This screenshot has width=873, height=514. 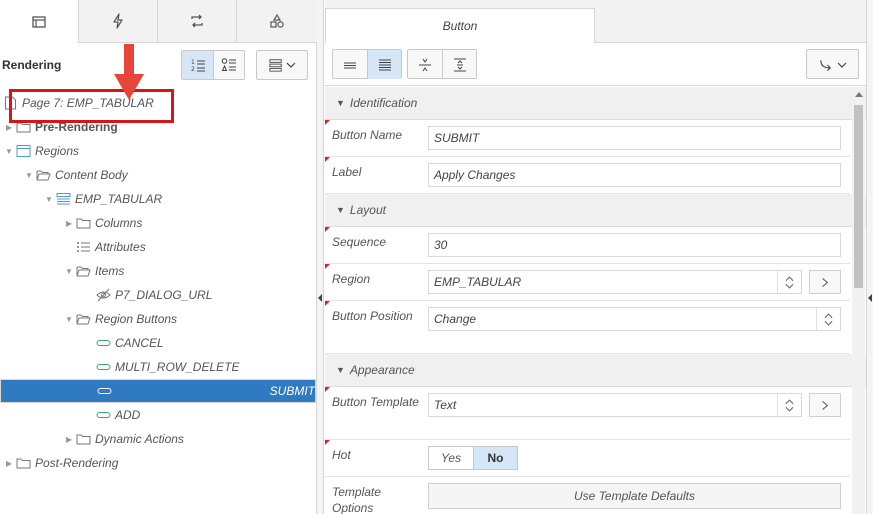 I want to click on vertical-scrollbar, so click(x=858, y=300).